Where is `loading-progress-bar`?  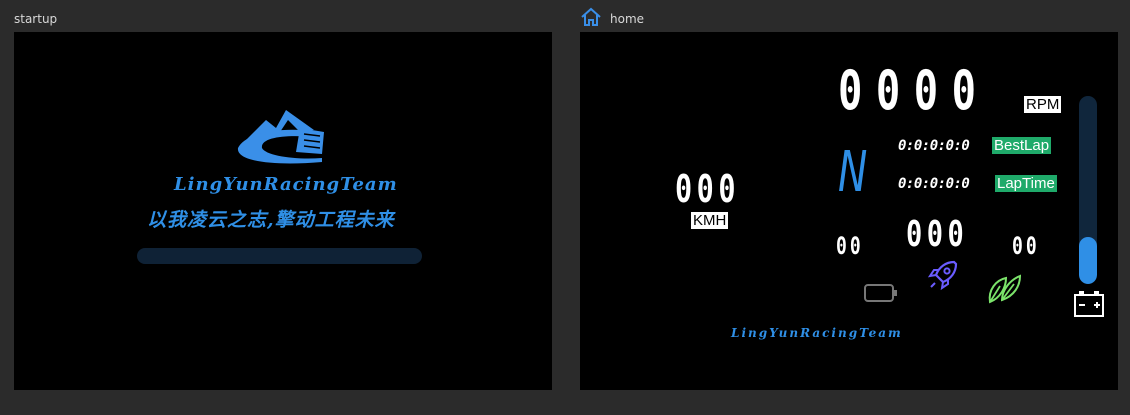 loading-progress-bar is located at coordinates (279, 256).